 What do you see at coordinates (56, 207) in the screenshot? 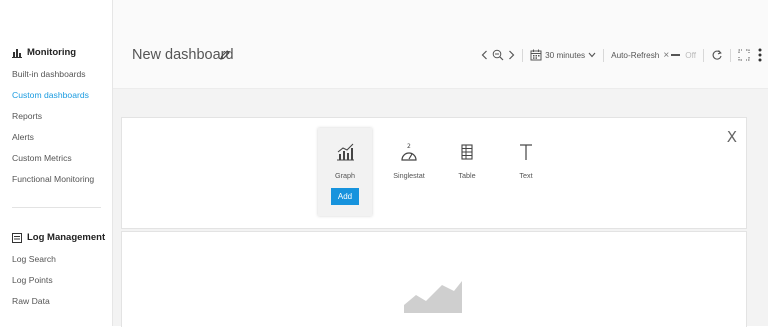
I see `sidebar-divider` at bounding box center [56, 207].